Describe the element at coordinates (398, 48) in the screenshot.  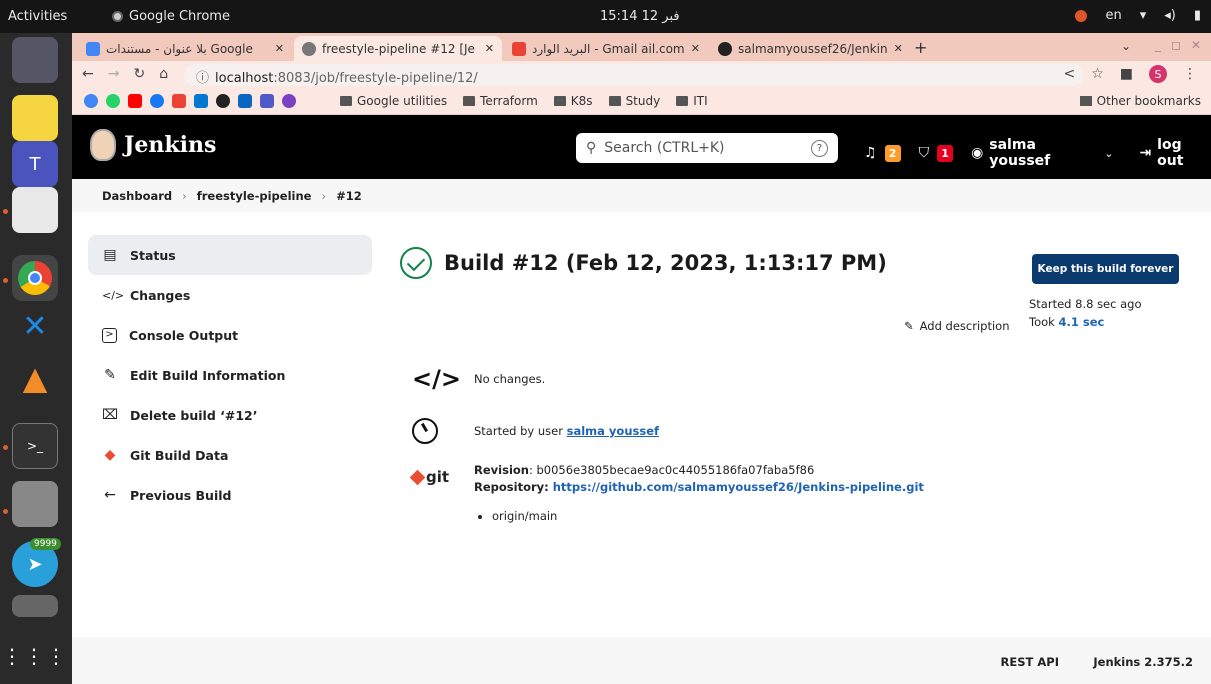
I see `tab-jenkins: freestyle-pipeline #12 [Je ✕` at that location.